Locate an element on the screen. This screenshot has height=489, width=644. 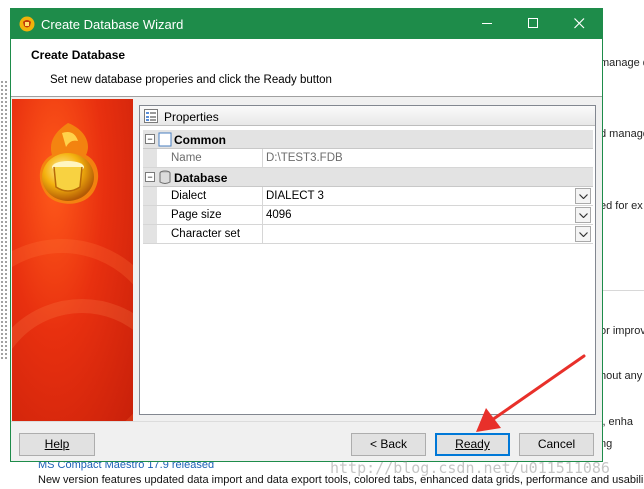
watermark: http://blog.csdn.net/u011511086 is located at coordinates (470, 468).